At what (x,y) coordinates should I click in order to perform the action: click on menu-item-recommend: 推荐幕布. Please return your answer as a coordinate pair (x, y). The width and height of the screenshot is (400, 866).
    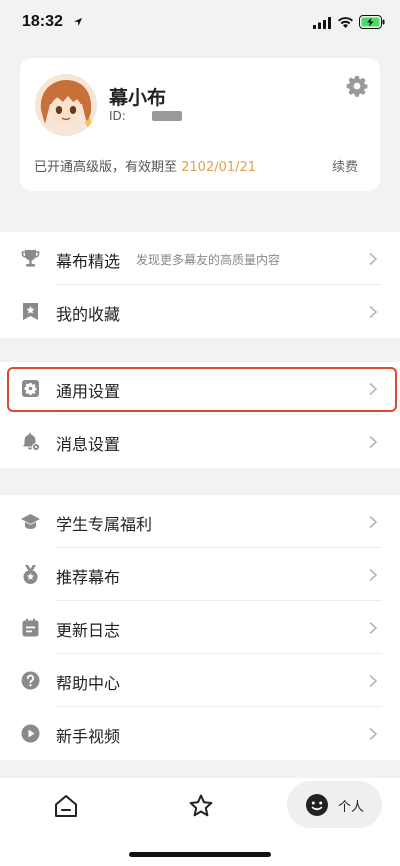
    Looking at the image, I should click on (200, 574).